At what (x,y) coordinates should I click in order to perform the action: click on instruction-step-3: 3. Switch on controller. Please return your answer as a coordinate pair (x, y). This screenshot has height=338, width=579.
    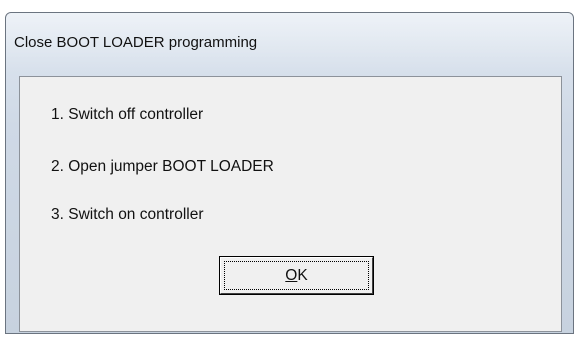
    Looking at the image, I should click on (127, 214).